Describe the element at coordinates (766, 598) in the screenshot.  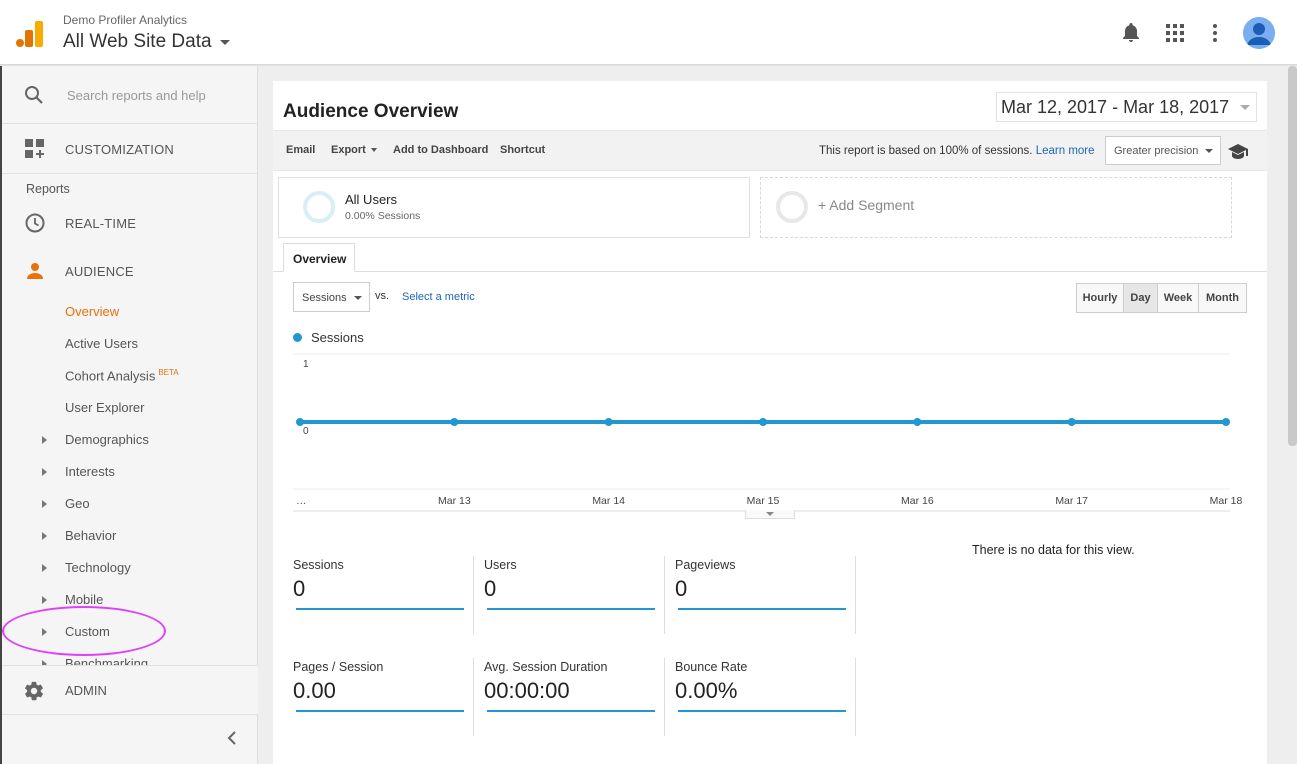
I see `metric-card-pageviews: Pageviews 0` at that location.